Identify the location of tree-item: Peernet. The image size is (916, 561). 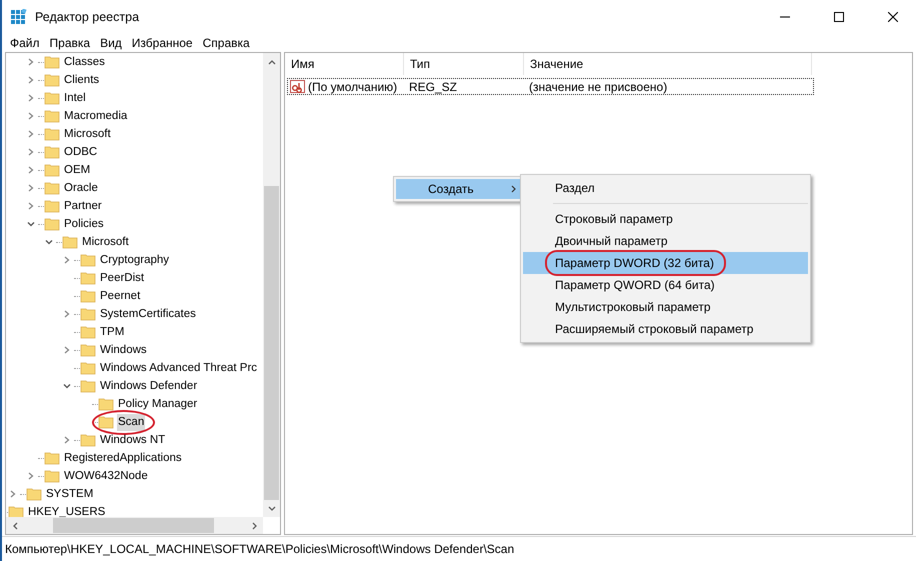
(120, 296).